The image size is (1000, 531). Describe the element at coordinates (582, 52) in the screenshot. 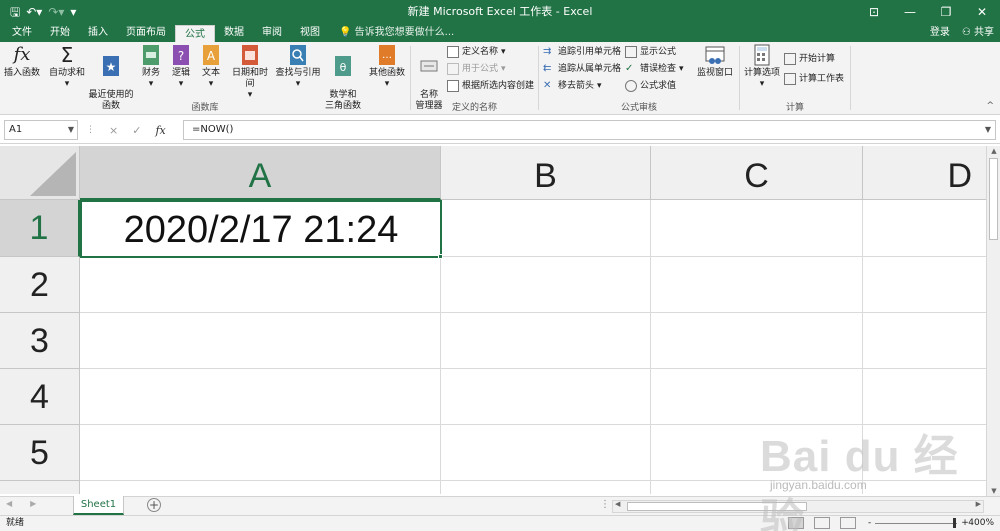

I see `trace-precedents-button: ⇉ 追踪引用单元格` at that location.